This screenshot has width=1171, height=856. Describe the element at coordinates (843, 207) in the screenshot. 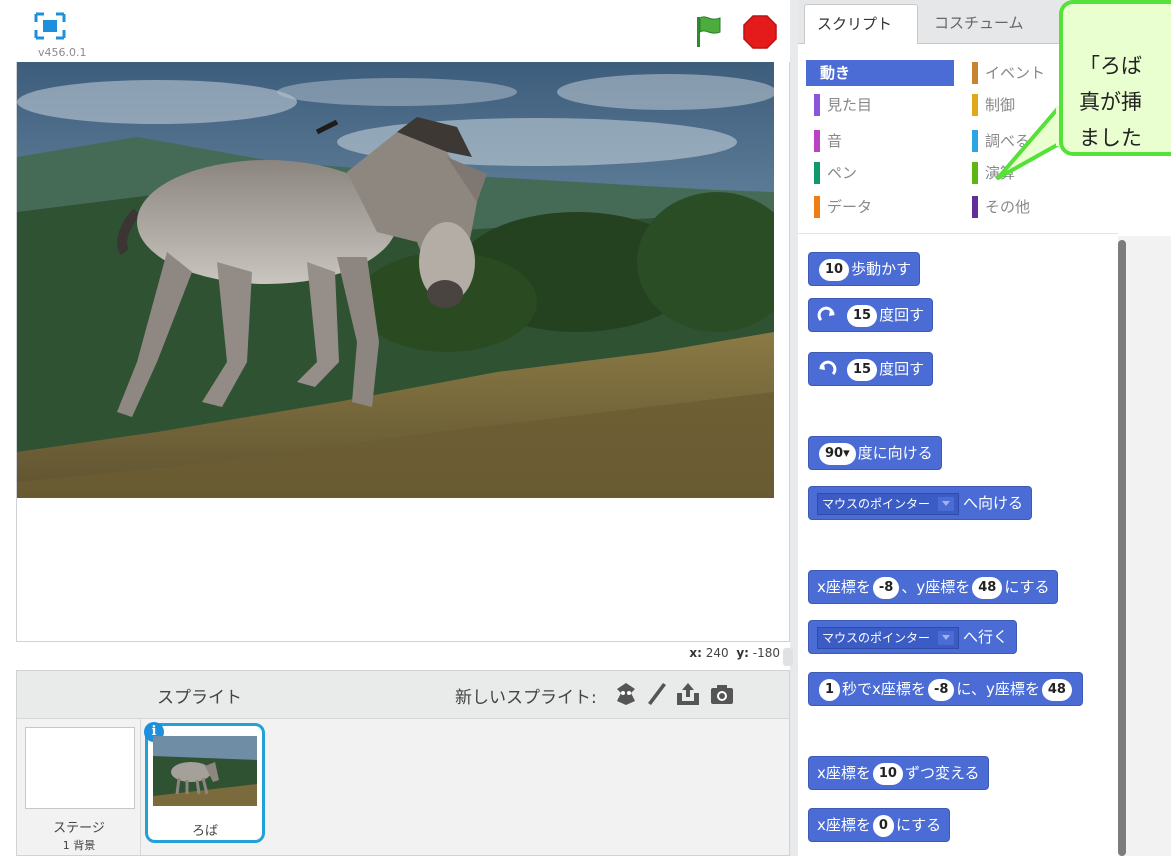

I see `category-data: データ` at that location.